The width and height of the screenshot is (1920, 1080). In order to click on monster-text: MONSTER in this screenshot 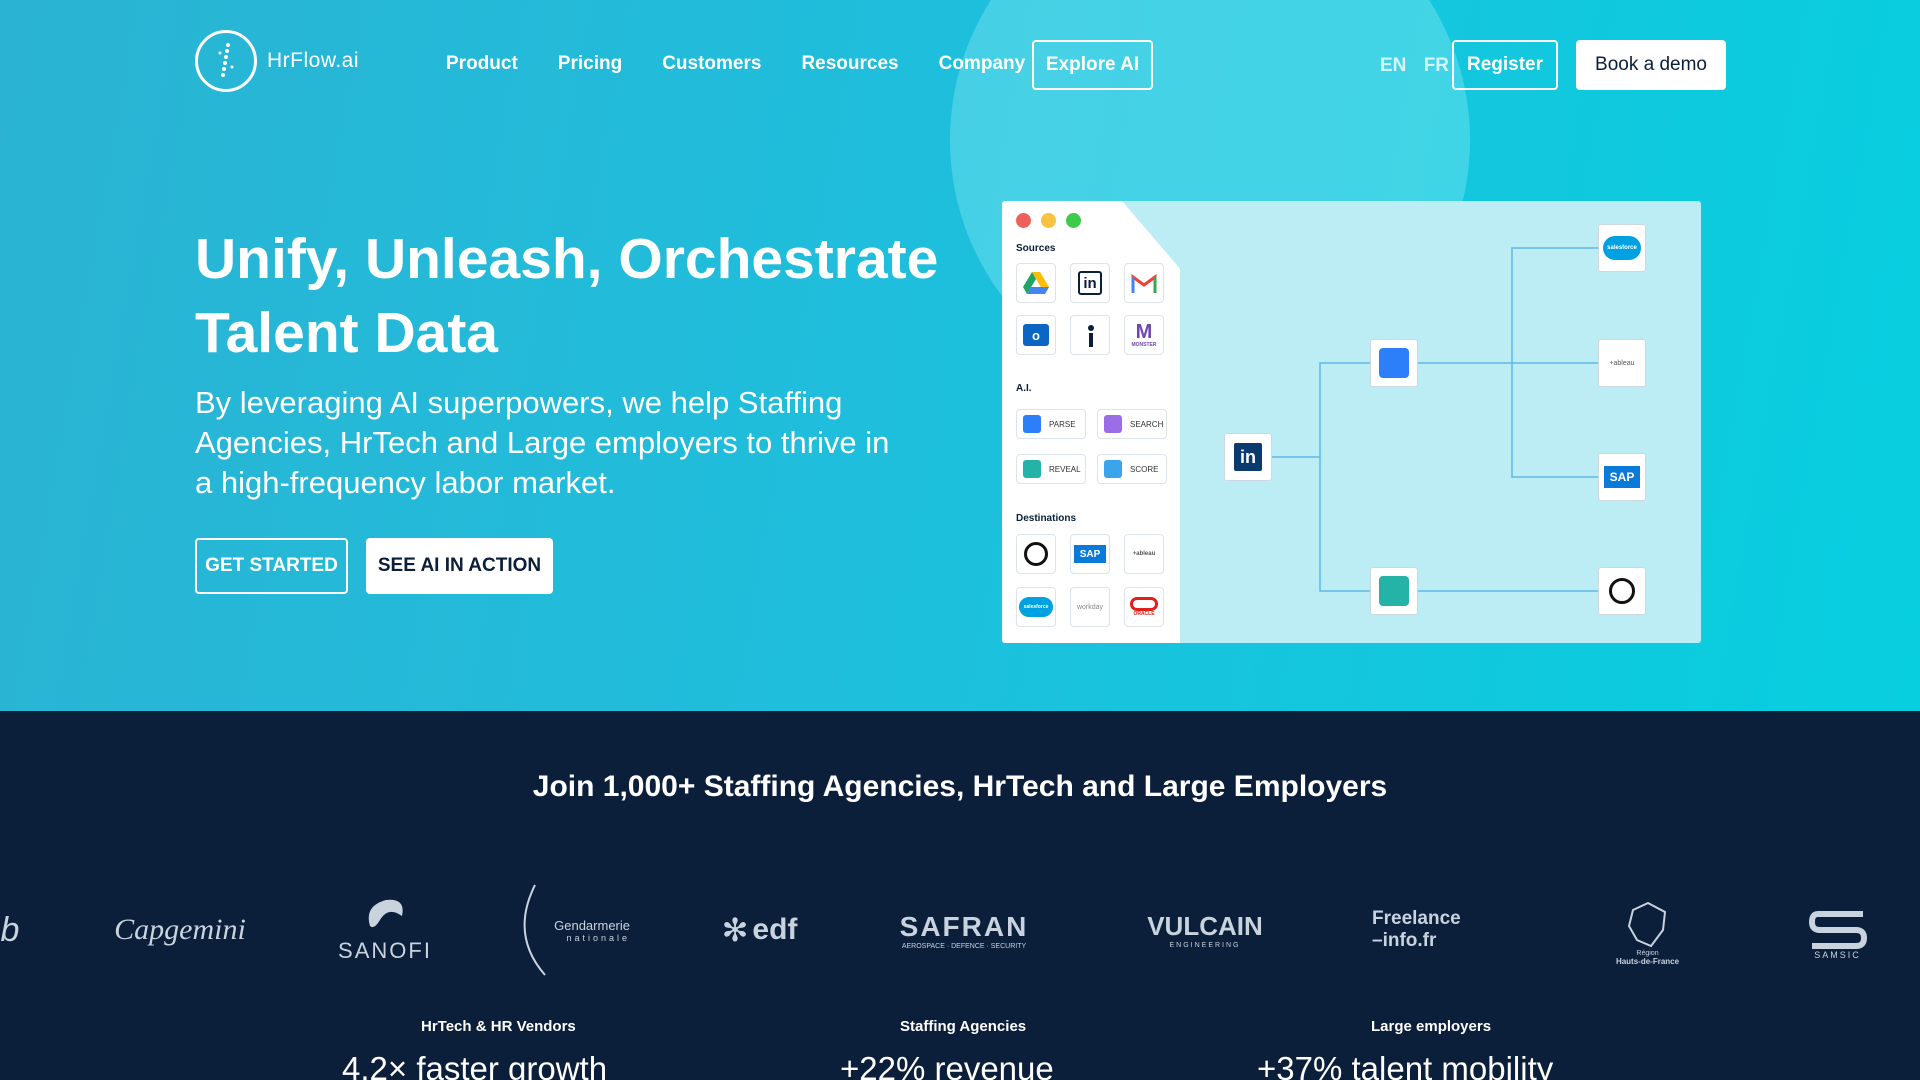, I will do `click(1144, 345)`.